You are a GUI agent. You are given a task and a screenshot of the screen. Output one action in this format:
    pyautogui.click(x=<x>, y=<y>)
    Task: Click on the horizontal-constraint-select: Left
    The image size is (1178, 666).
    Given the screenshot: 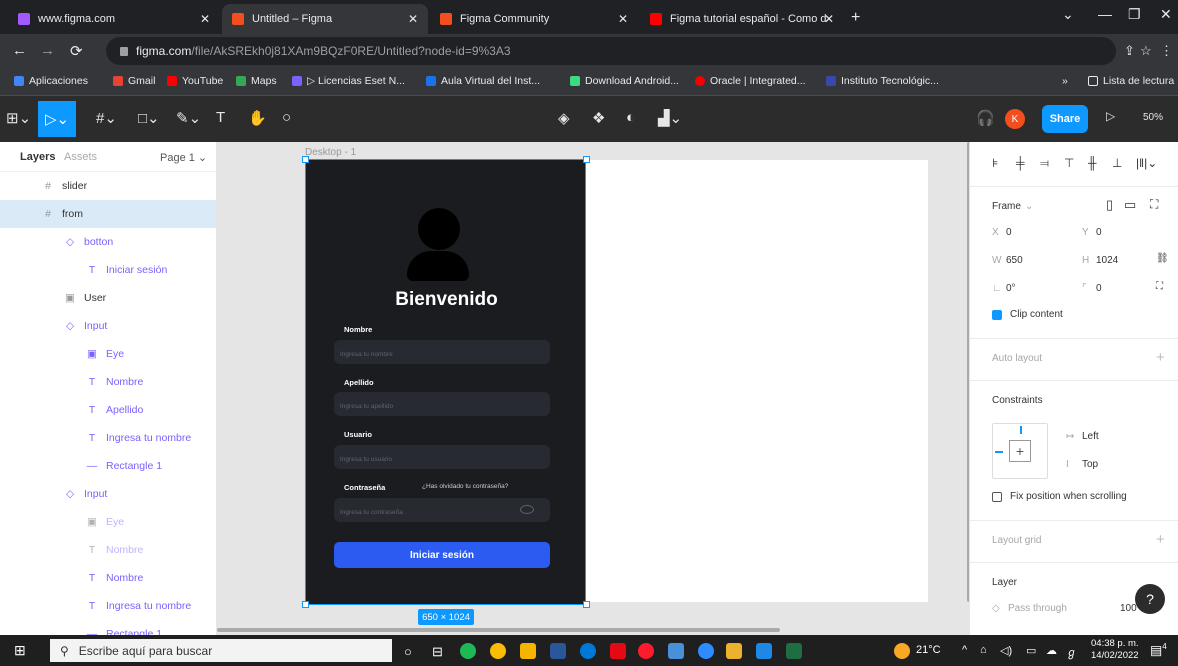 What is the action you would take?
    pyautogui.click(x=1090, y=436)
    